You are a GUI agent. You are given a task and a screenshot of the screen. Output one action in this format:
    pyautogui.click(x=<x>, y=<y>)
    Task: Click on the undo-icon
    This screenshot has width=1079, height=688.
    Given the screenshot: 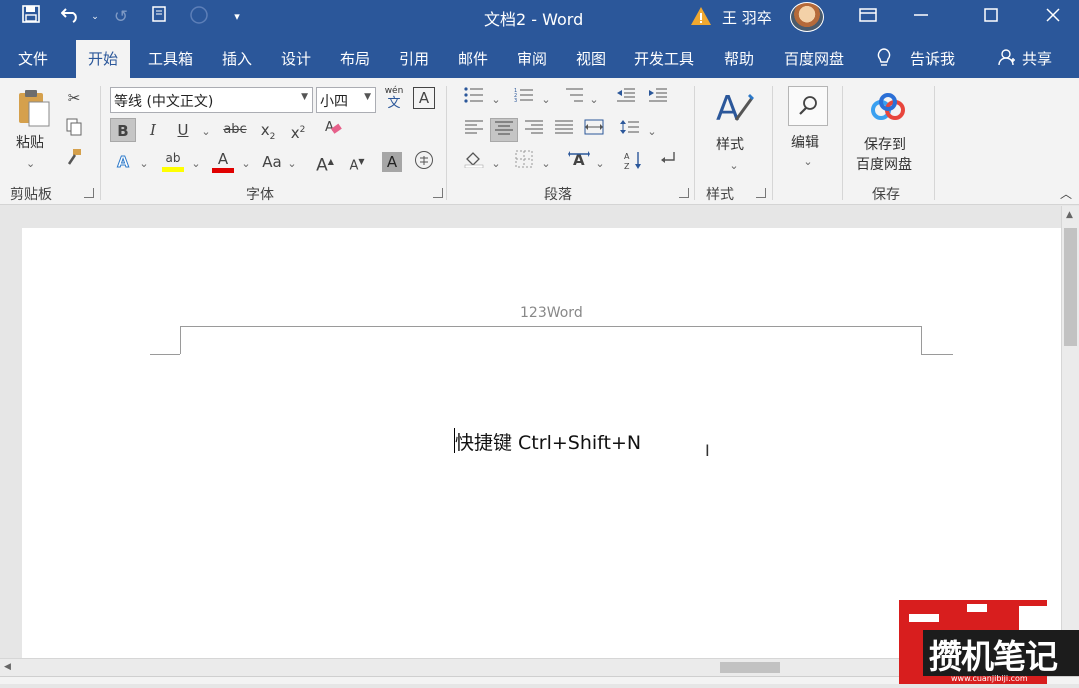 What is the action you would take?
    pyautogui.click(x=71, y=17)
    